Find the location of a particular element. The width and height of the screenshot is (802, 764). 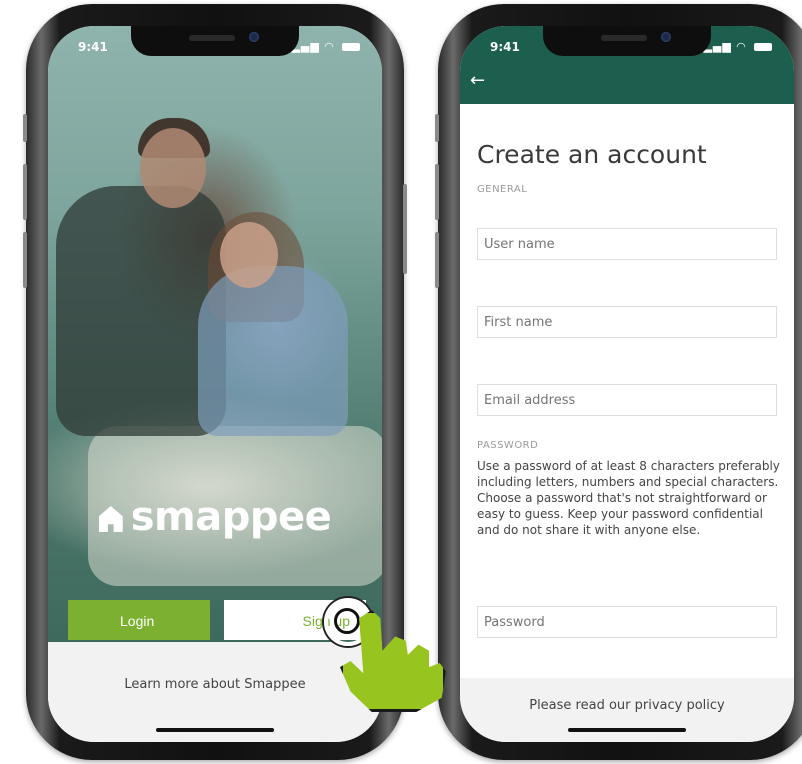

power-button is located at coordinates (405, 229).